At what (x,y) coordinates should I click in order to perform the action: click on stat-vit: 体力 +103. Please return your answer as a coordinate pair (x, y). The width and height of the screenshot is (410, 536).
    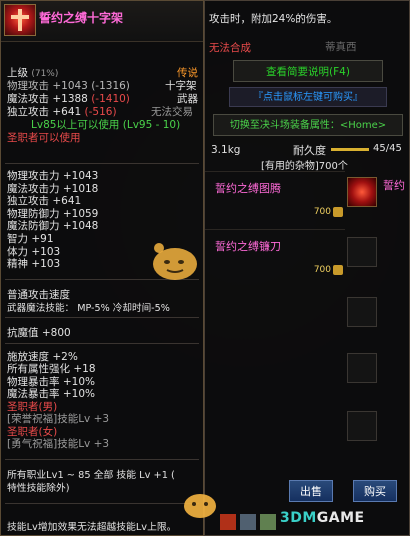
    Looking at the image, I should click on (34, 251).